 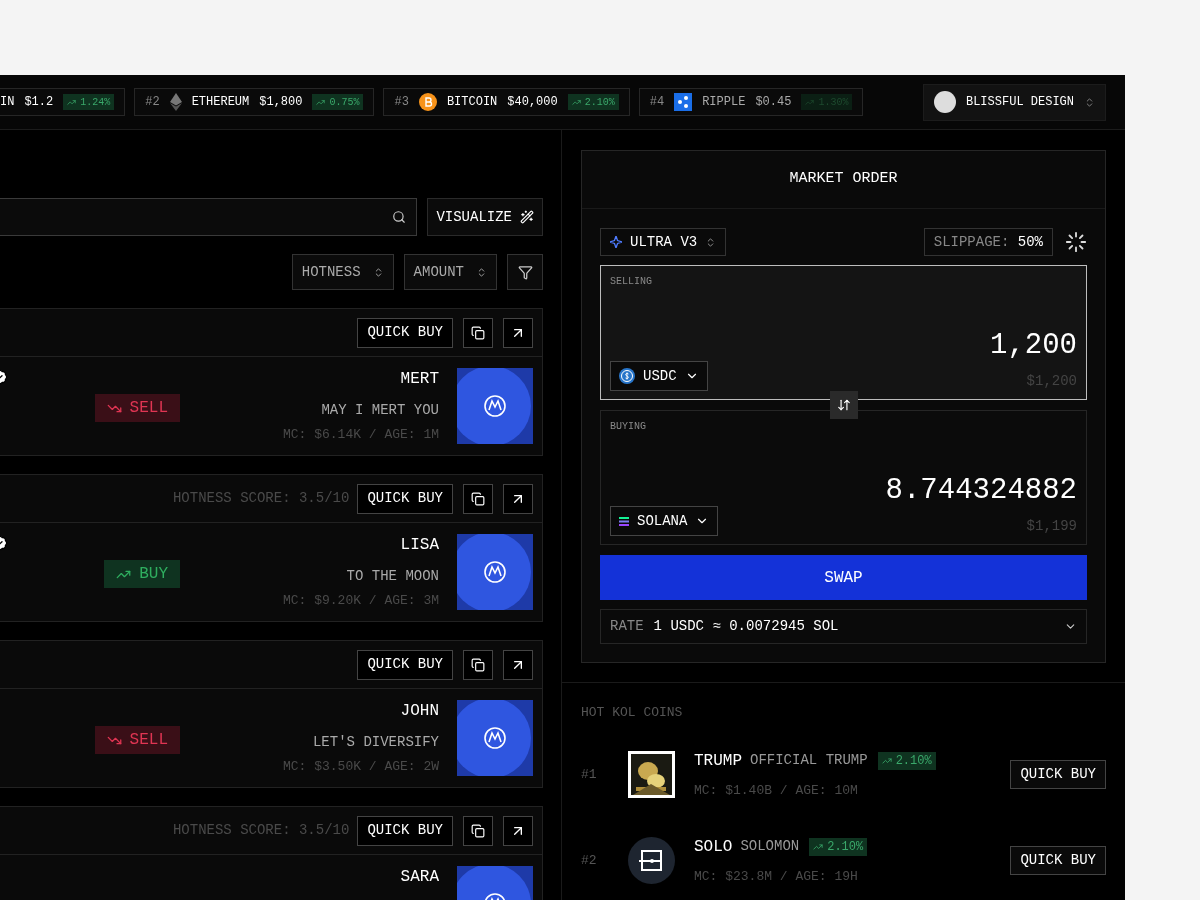 What do you see at coordinates (776, 876) in the screenshot?
I see `market-info: MC: $23.8M / AGE: 19H` at bounding box center [776, 876].